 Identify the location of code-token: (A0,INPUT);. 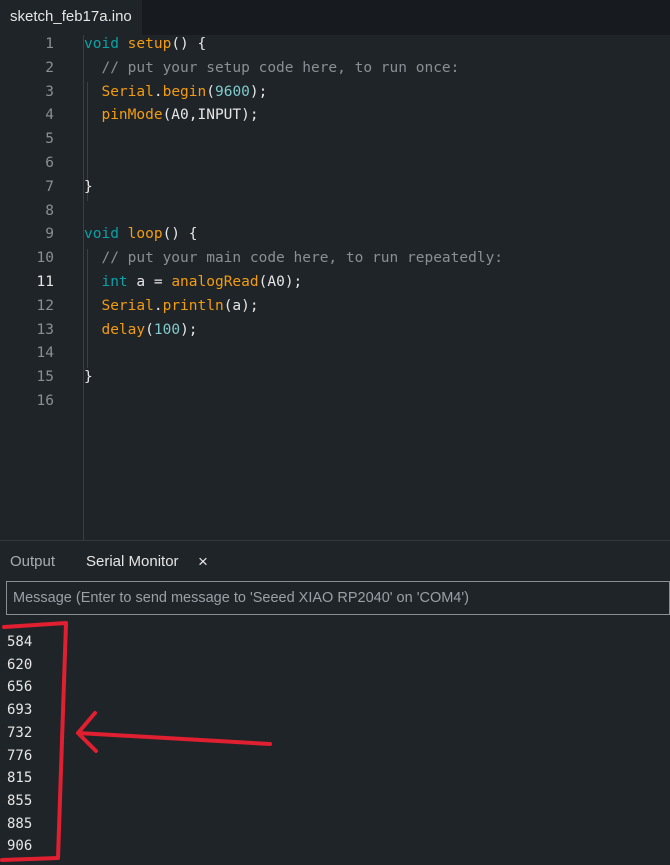
(210, 115).